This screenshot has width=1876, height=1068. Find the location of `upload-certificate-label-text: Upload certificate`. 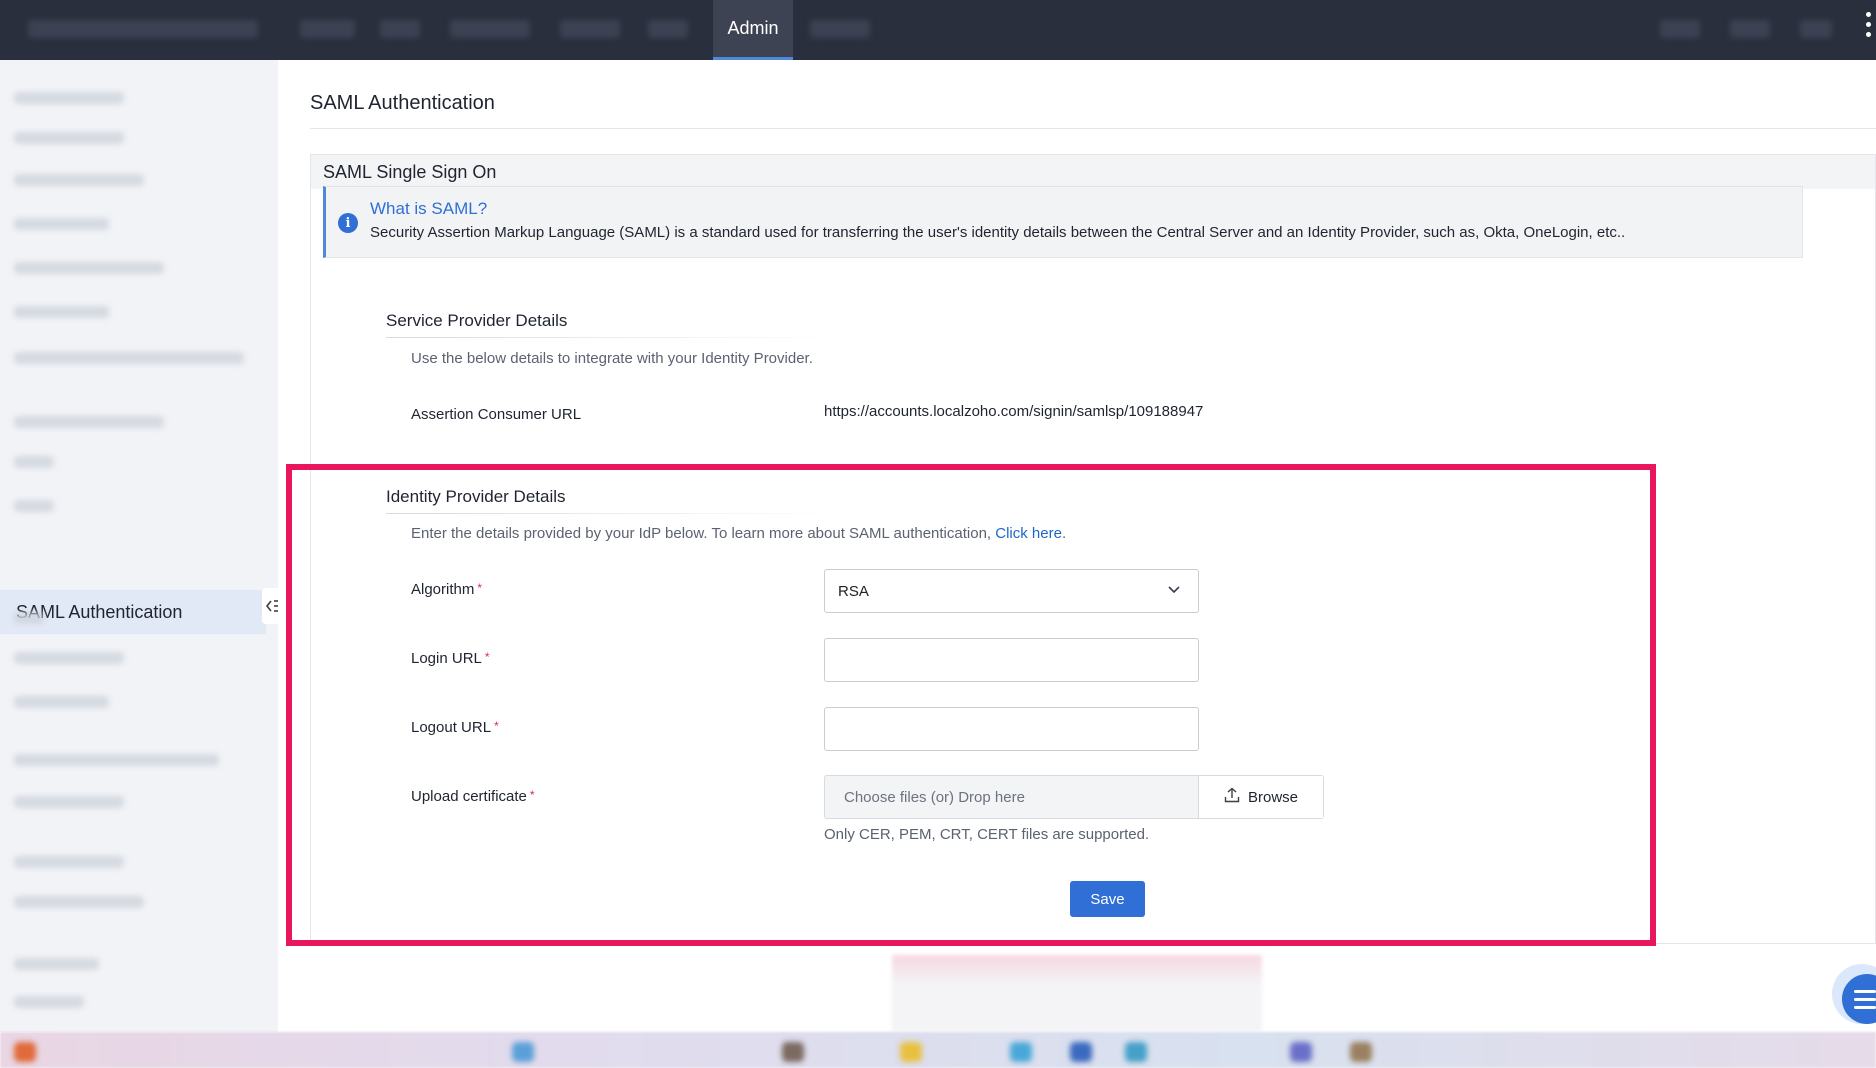

upload-certificate-label-text: Upload certificate is located at coordinates (469, 796).